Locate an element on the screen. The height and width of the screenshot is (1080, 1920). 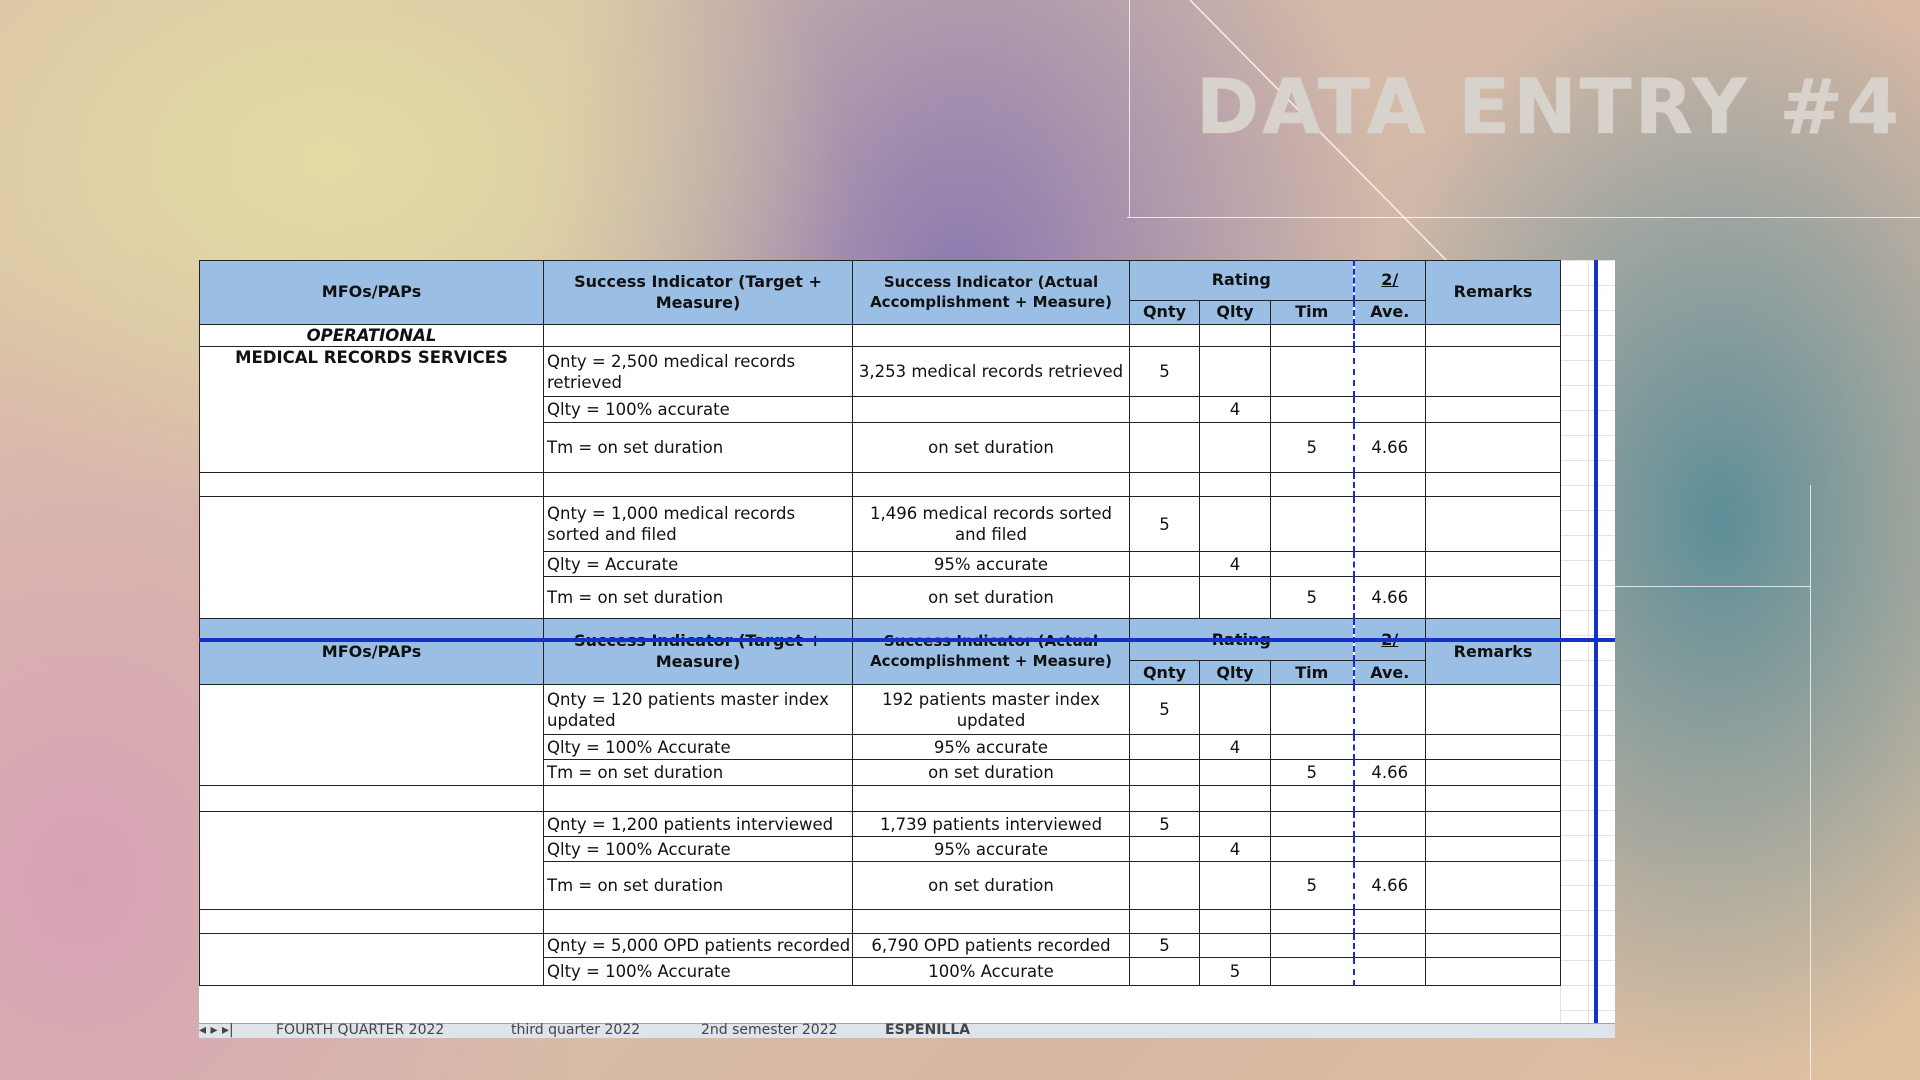
target-cell: Qnty = 5,000 OPD patients recorded is located at coordinates (698, 946).